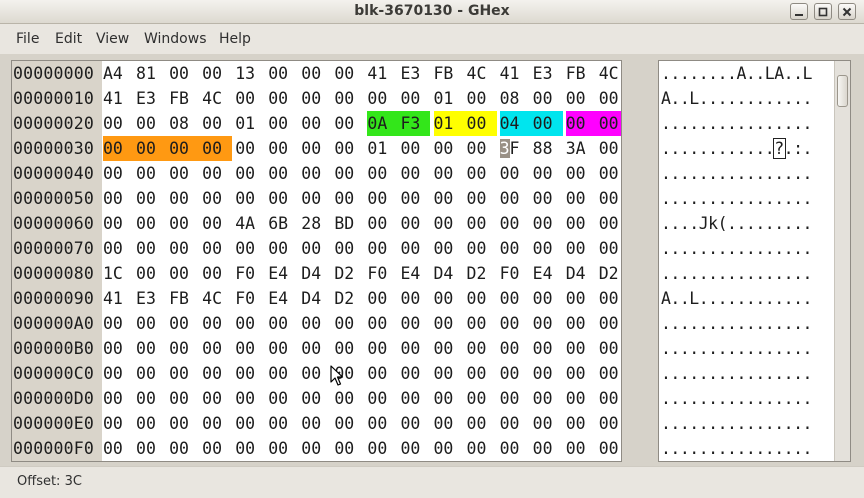 Image resolution: width=864 pixels, height=498 pixels. What do you see at coordinates (415, 123) in the screenshot?
I see `hex-byte: F3` at bounding box center [415, 123].